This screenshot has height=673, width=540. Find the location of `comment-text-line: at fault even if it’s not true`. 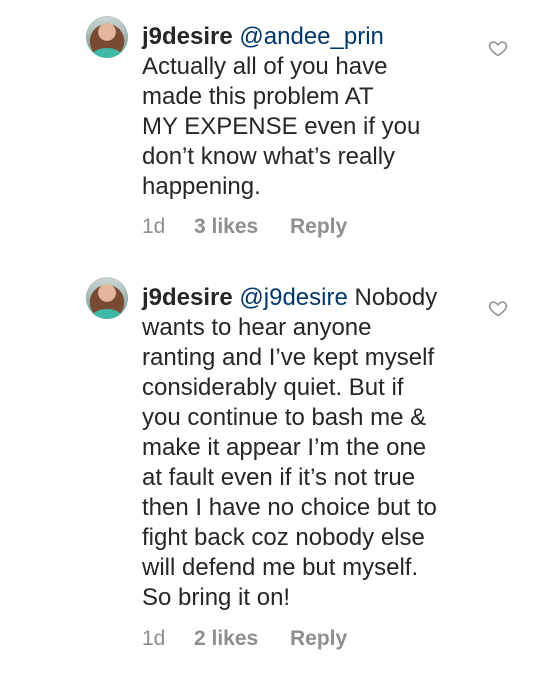

comment-text-line: at fault even if it’s not true is located at coordinates (279, 477).